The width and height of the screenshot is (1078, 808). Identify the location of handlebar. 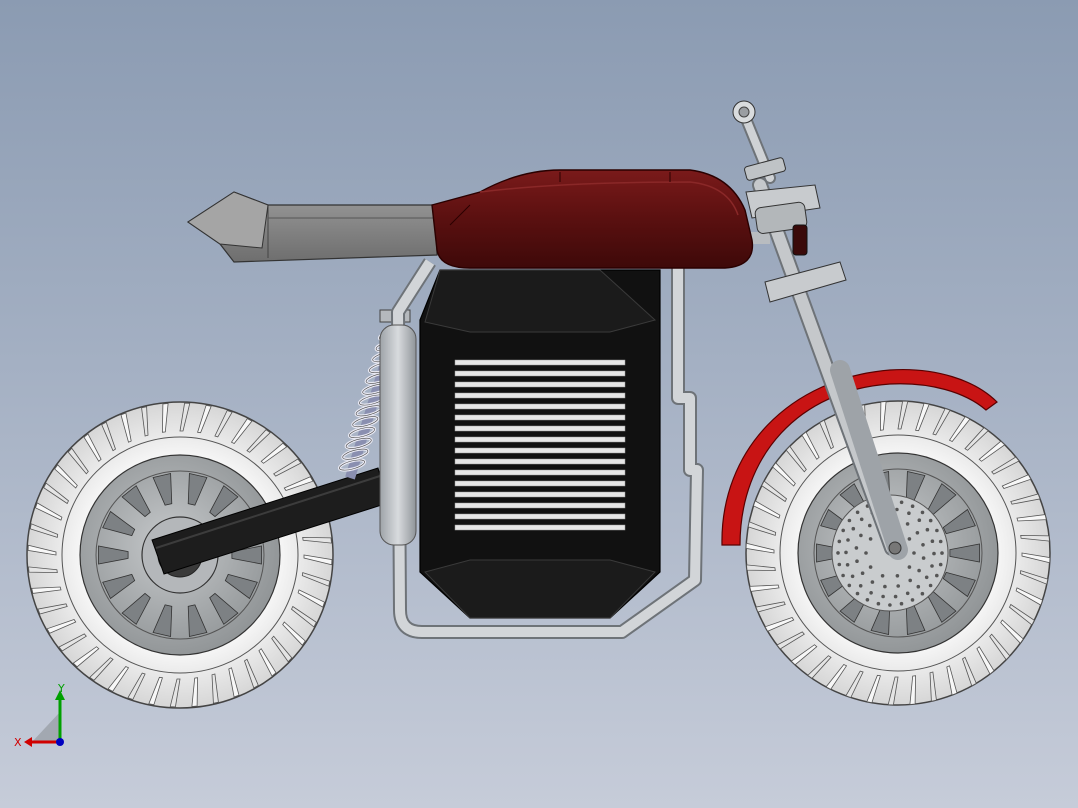
(759, 142).